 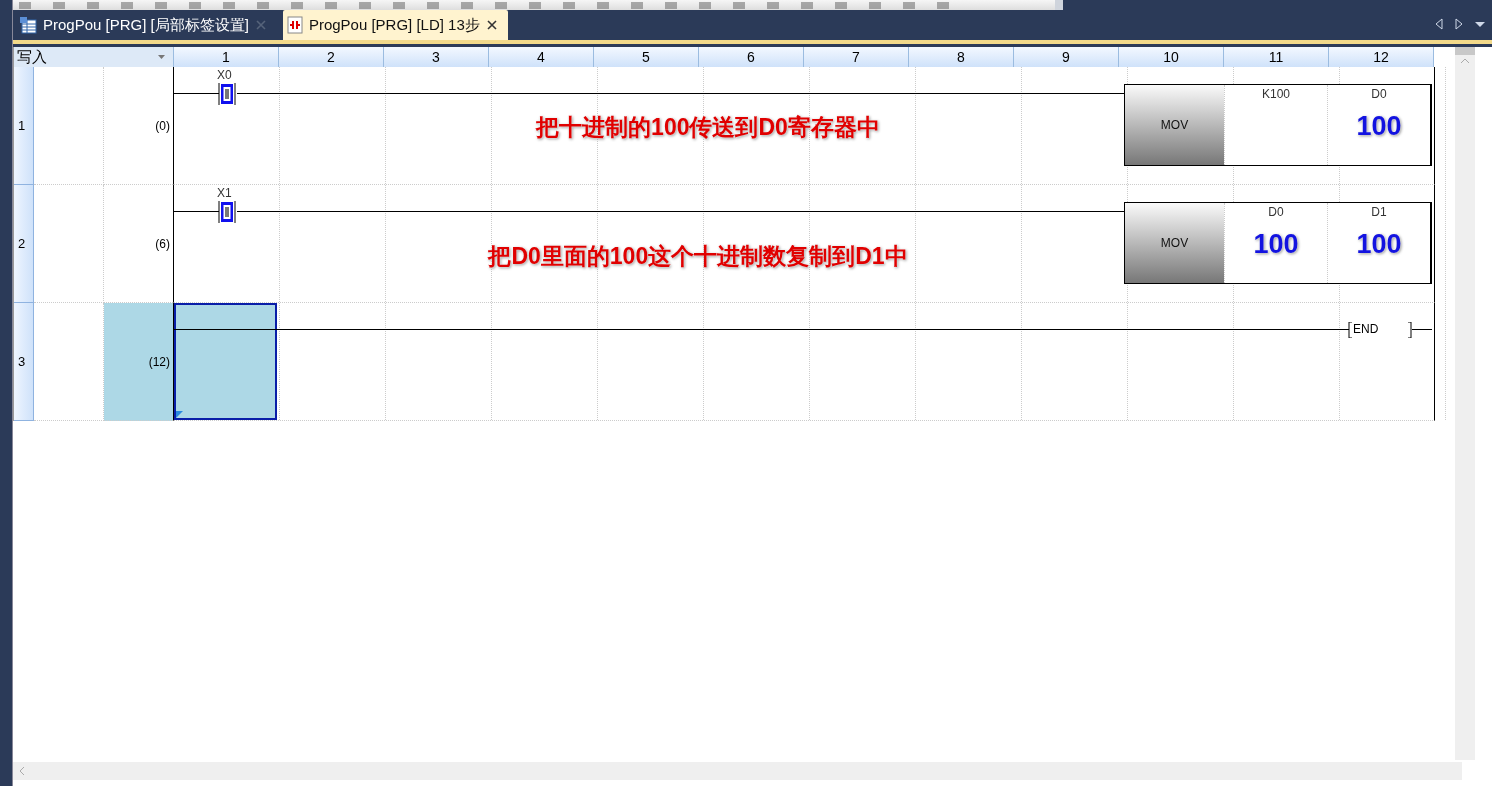 What do you see at coordinates (961, 57) in the screenshot?
I see `column-header: 8` at bounding box center [961, 57].